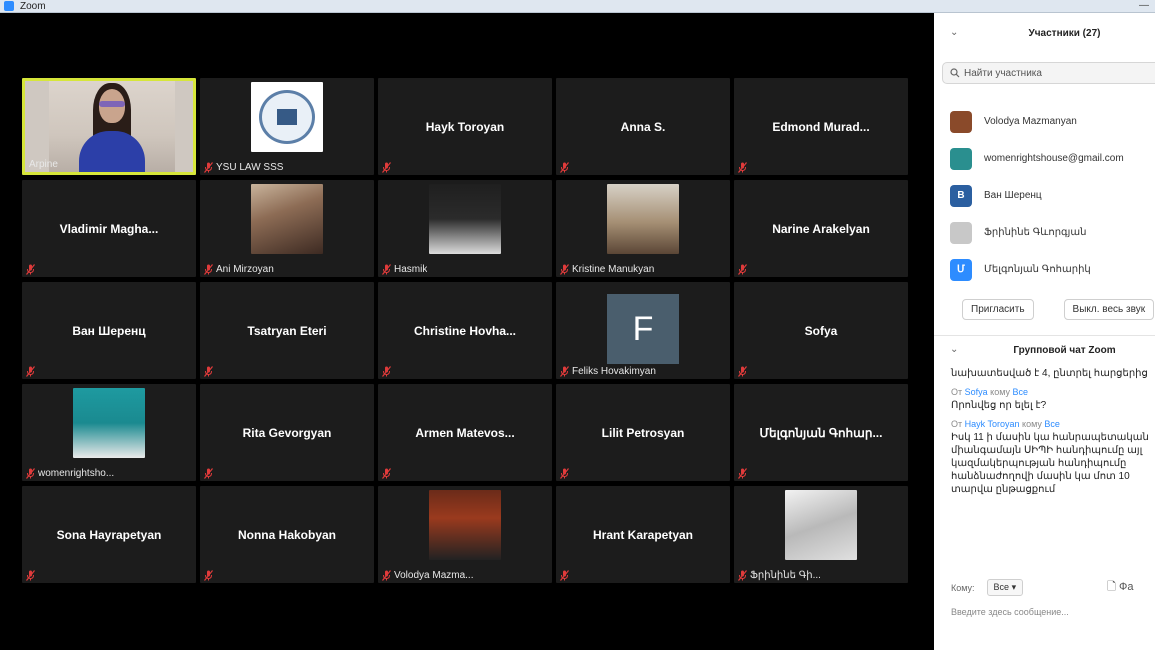  Describe the element at coordinates (1064, 33) in the screenshot. I see `participants-title: Участники (27)` at that location.